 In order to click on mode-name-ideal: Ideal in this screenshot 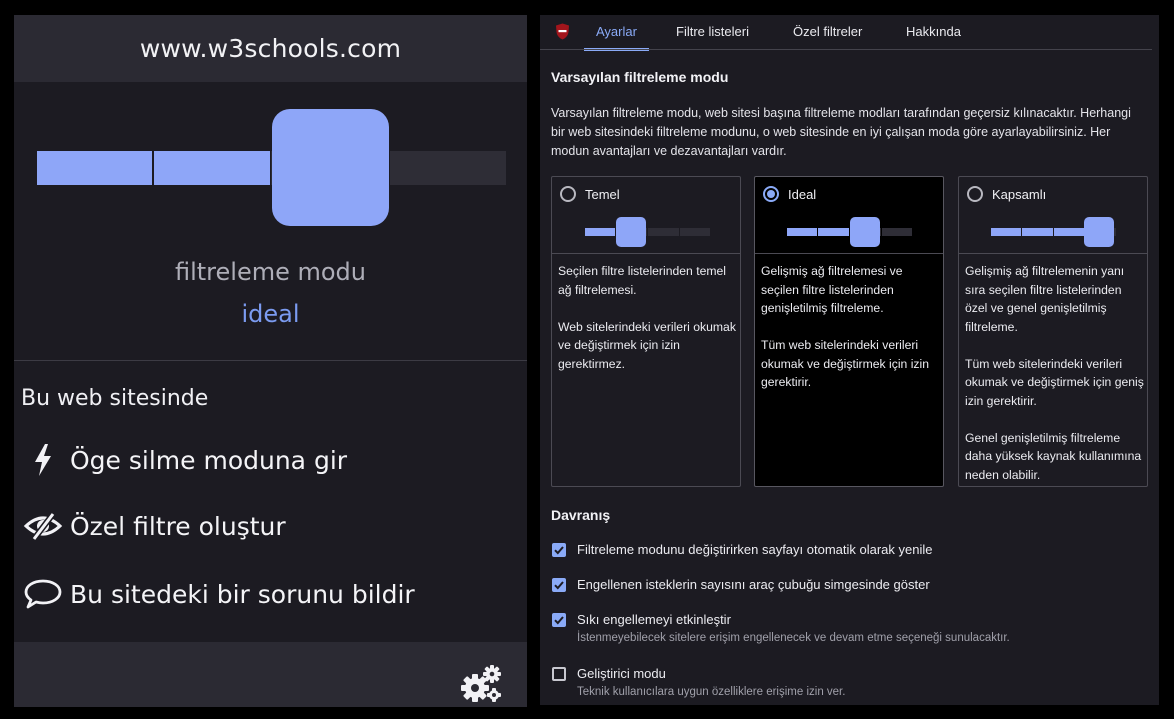, I will do `click(802, 194)`.